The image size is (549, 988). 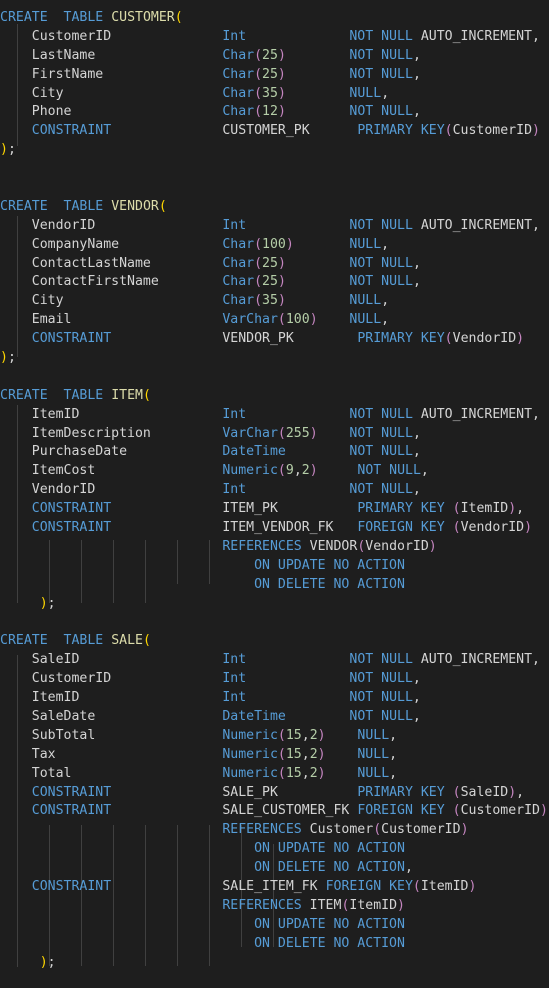 I want to click on code-line: CONSTRAINT ITEM_PK PRIMARY KEY (ItemID),, so click(x=274, y=509).